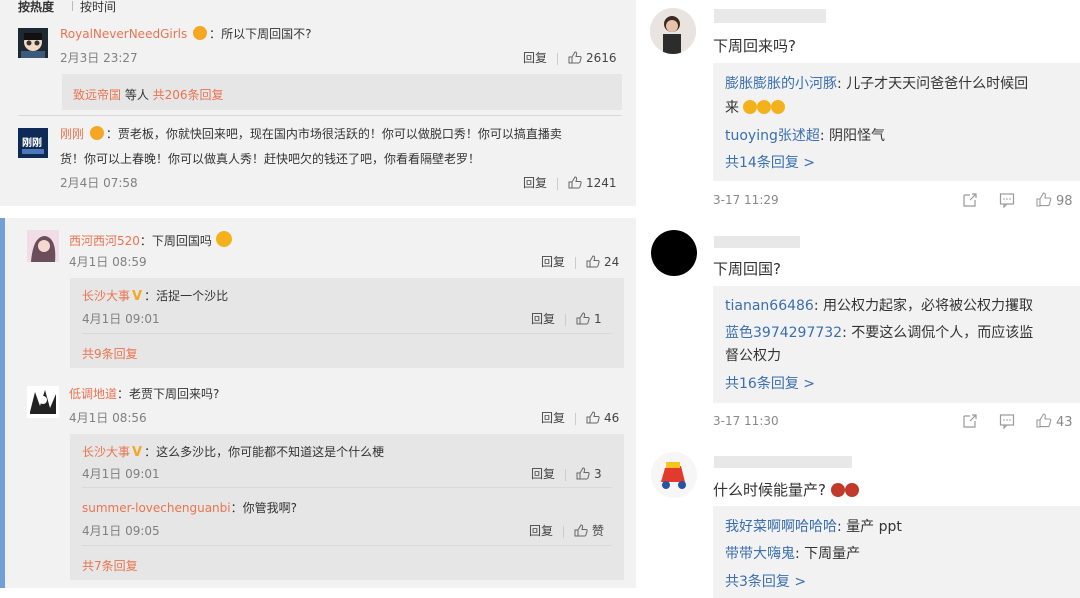 This screenshot has width=1080, height=598. I want to click on reply-text: ：这么多沙比，你可能都不知道这是个什么梗, so click(264, 452).